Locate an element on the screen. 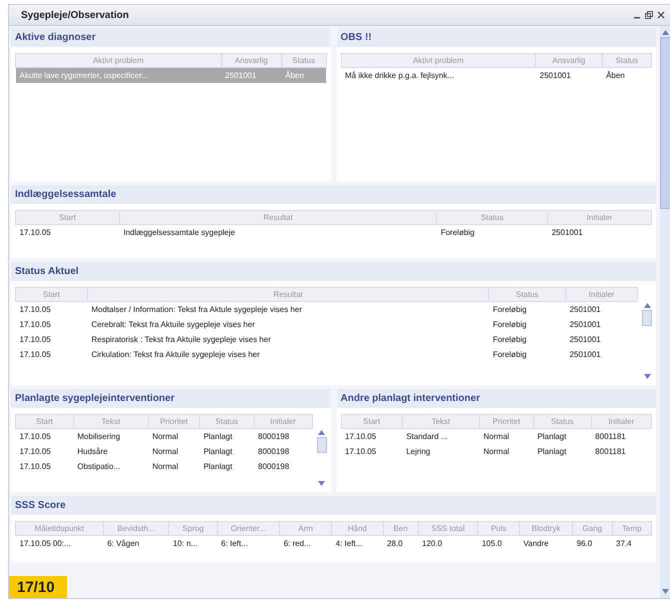 The image size is (670, 601). panel-title: SSS Score is located at coordinates (40, 505).